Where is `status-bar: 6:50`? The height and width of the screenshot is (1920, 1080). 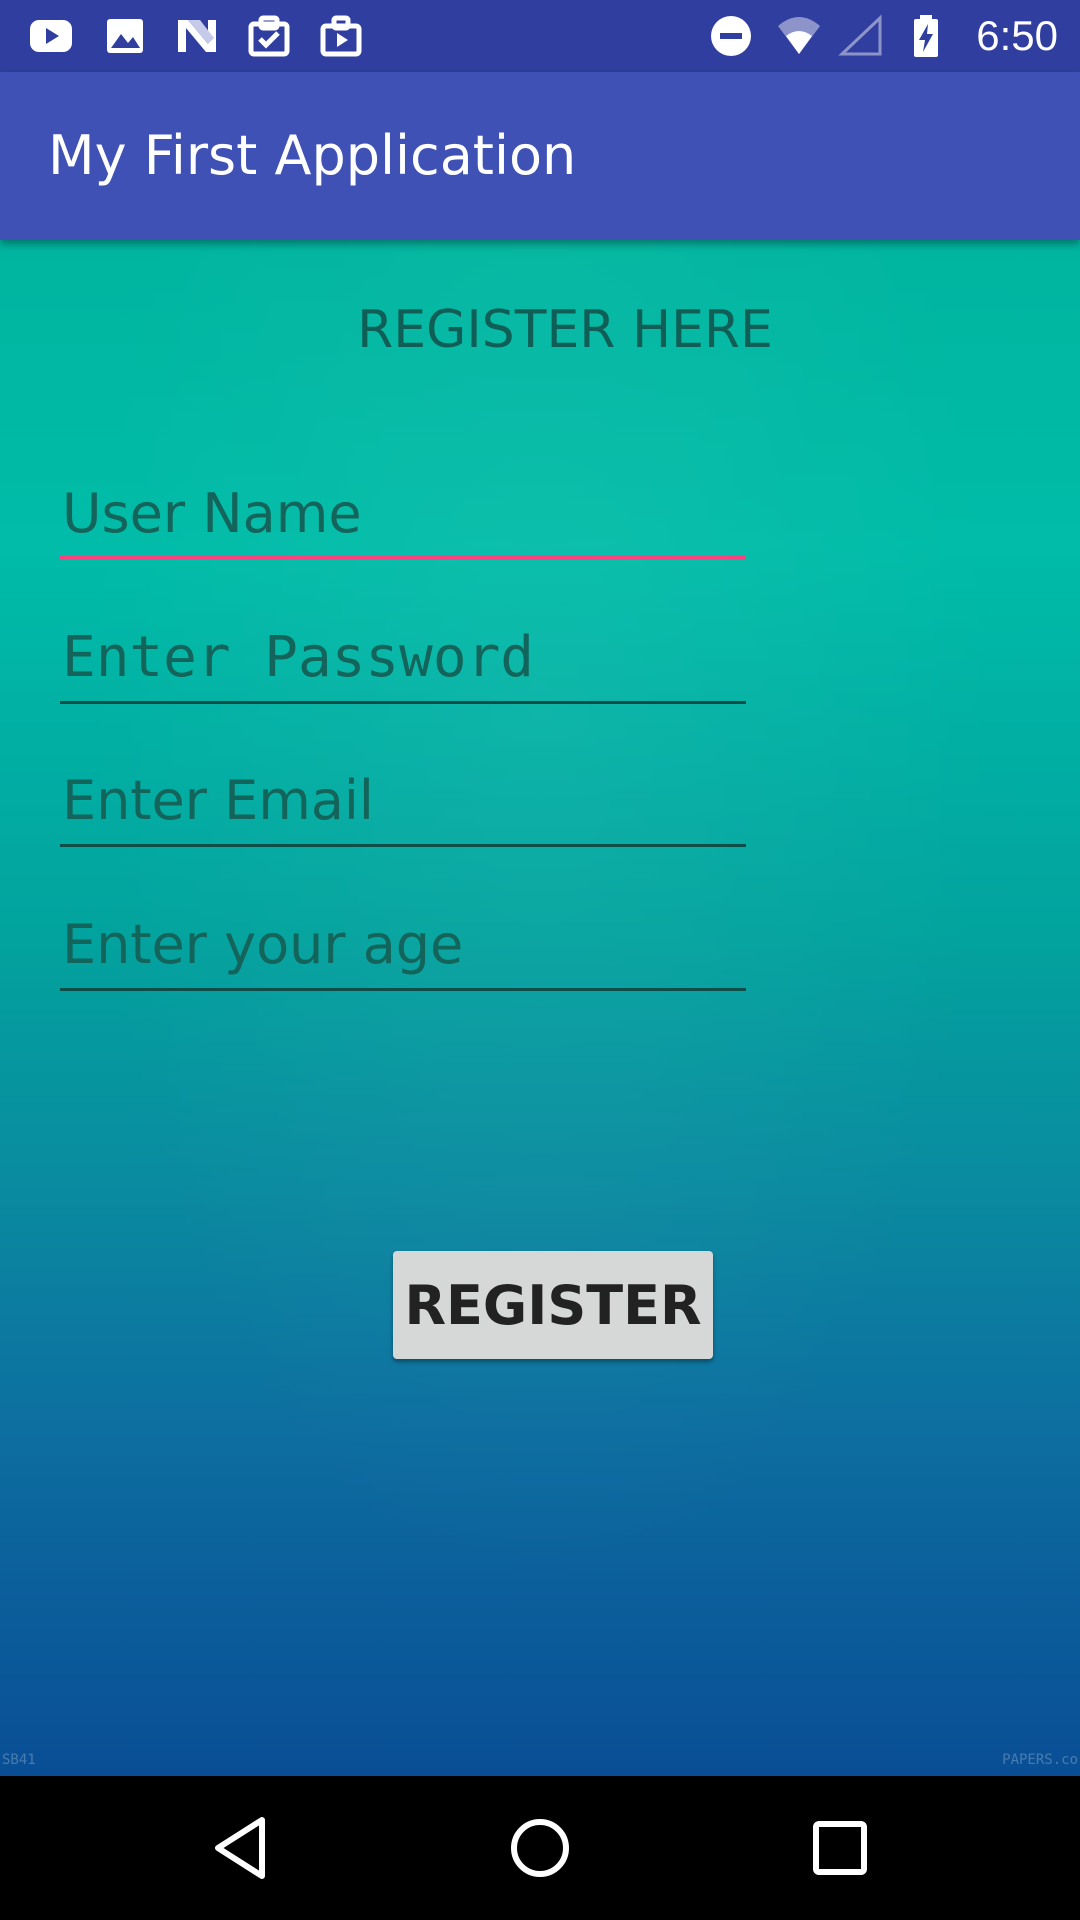
status-bar: 6:50 is located at coordinates (540, 36).